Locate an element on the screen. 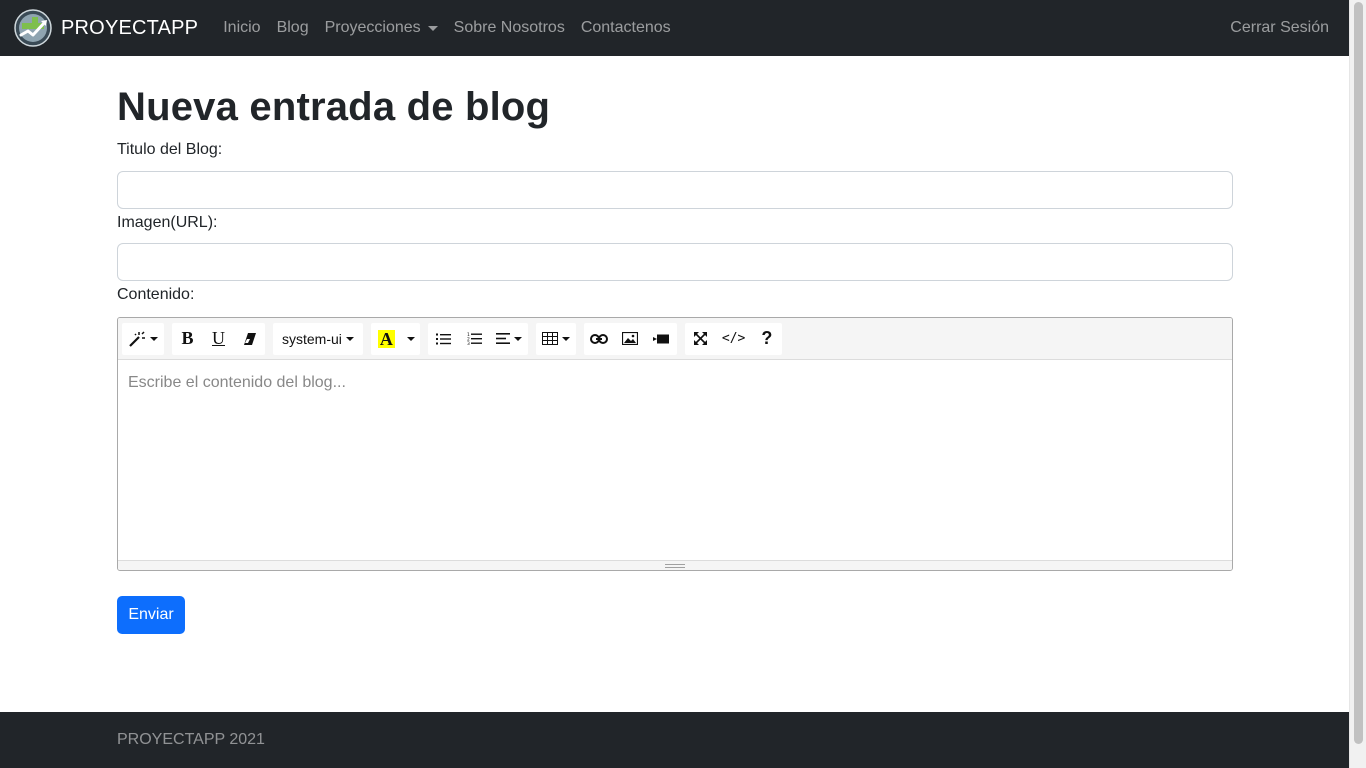  align-left-icon is located at coordinates (502, 338).